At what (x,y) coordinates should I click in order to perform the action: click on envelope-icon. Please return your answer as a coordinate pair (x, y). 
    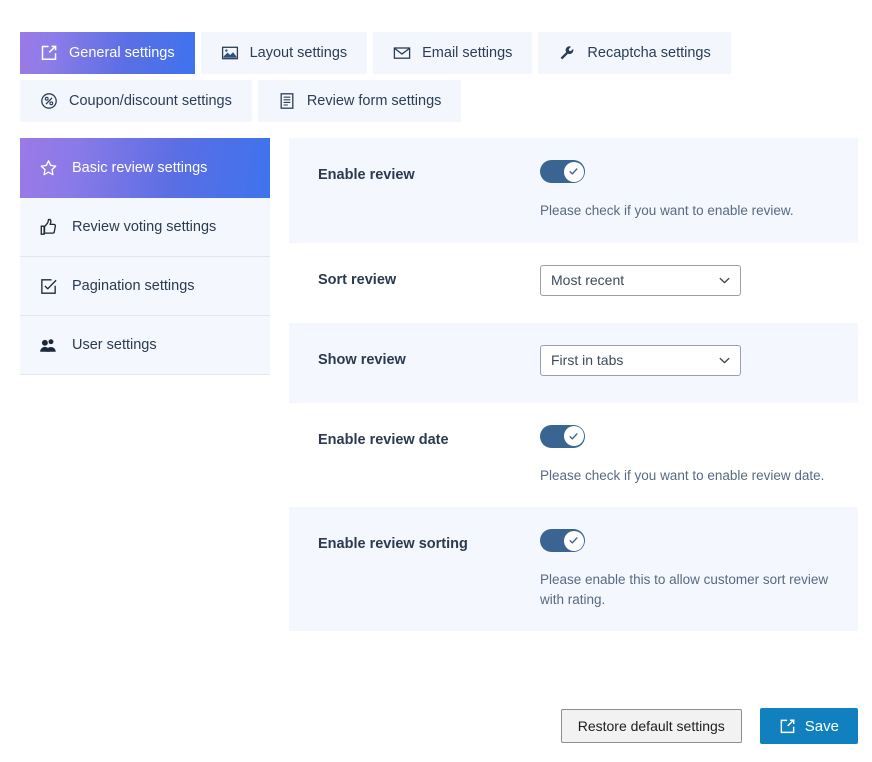
    Looking at the image, I should click on (402, 53).